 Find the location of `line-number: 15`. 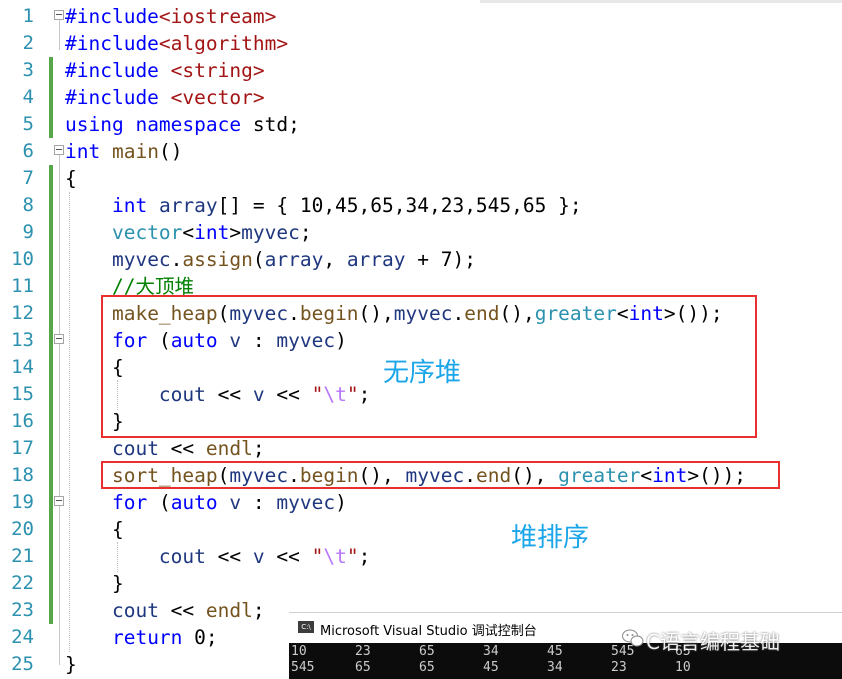

line-number: 15 is located at coordinates (22, 394).